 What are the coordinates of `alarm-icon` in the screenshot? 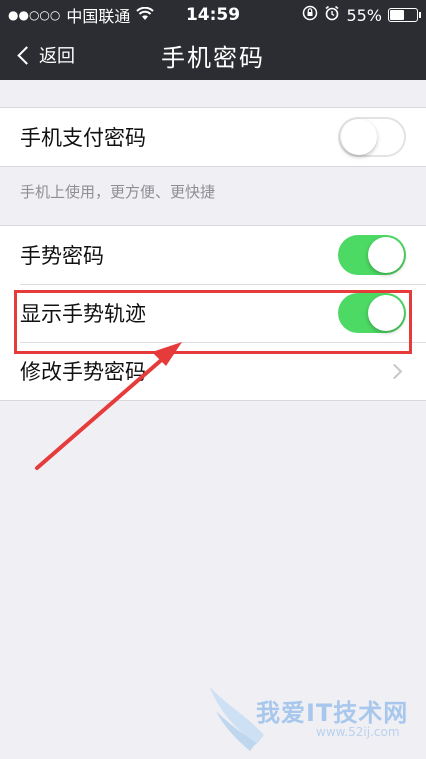 It's located at (332, 15).